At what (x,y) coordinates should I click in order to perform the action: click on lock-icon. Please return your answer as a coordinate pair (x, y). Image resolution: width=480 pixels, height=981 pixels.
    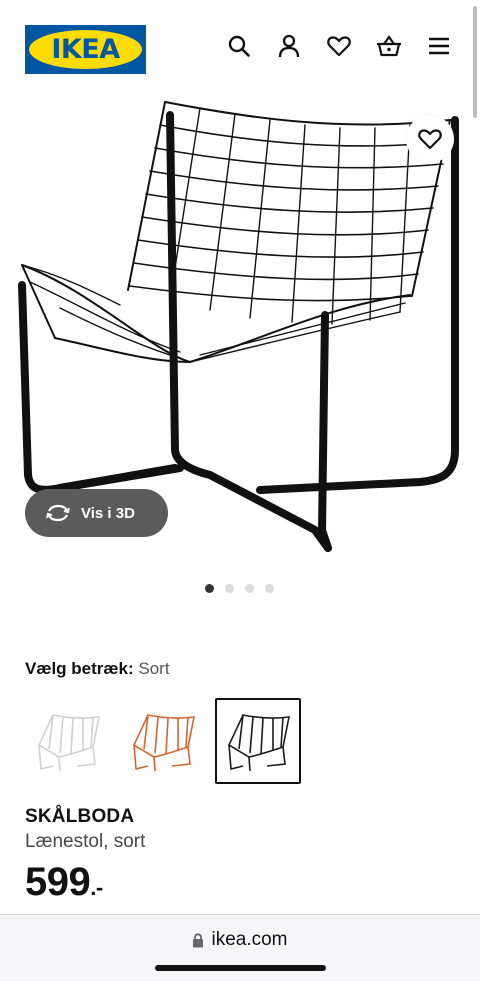
    Looking at the image, I should click on (198, 939).